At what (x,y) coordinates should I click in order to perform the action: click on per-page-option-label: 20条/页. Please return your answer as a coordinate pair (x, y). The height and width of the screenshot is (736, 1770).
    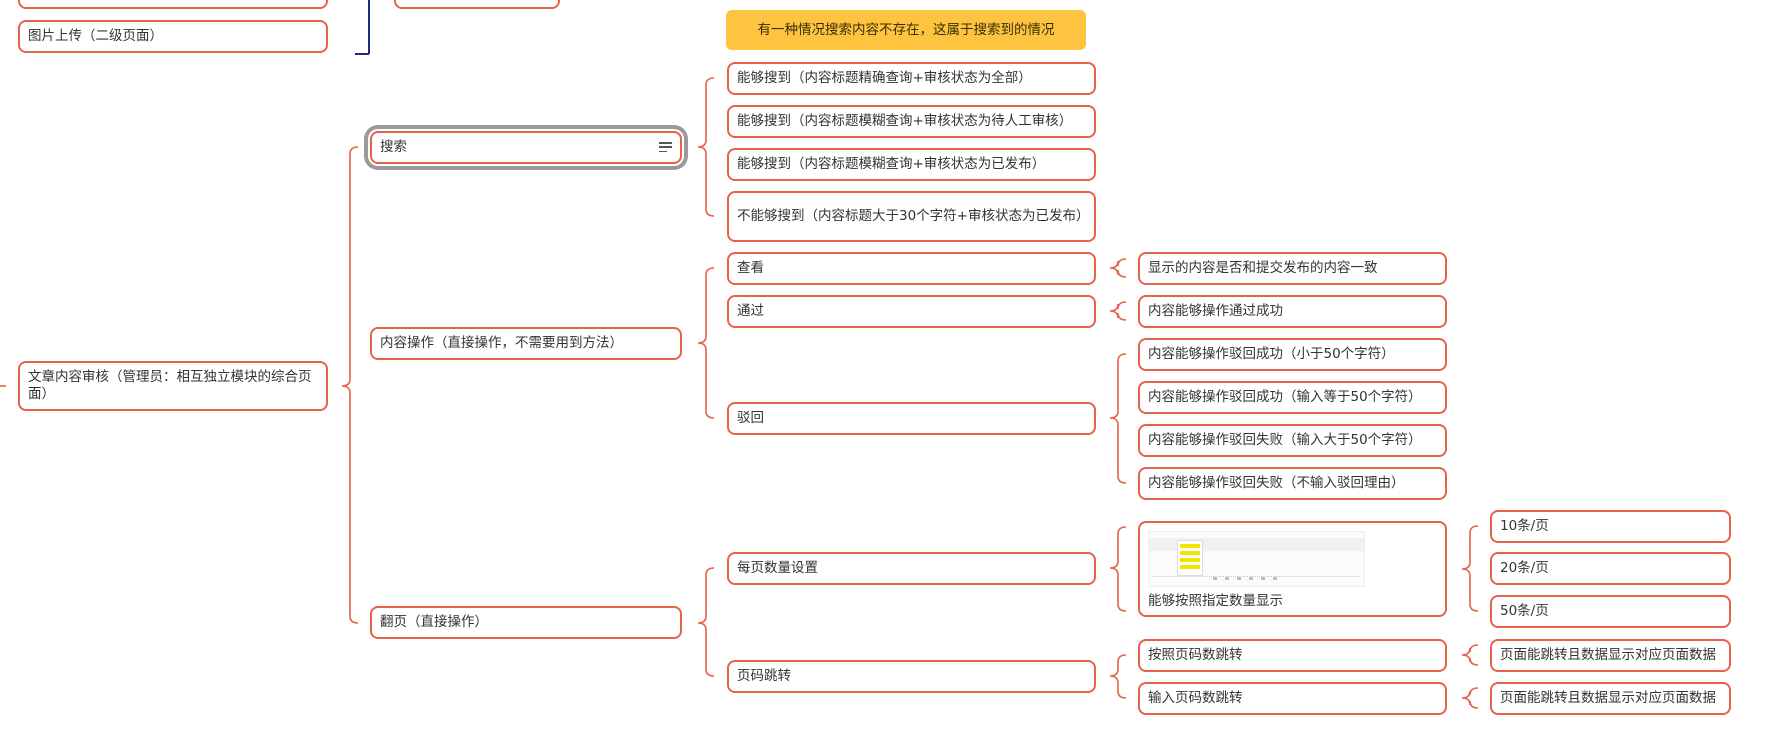
    Looking at the image, I should click on (1524, 568).